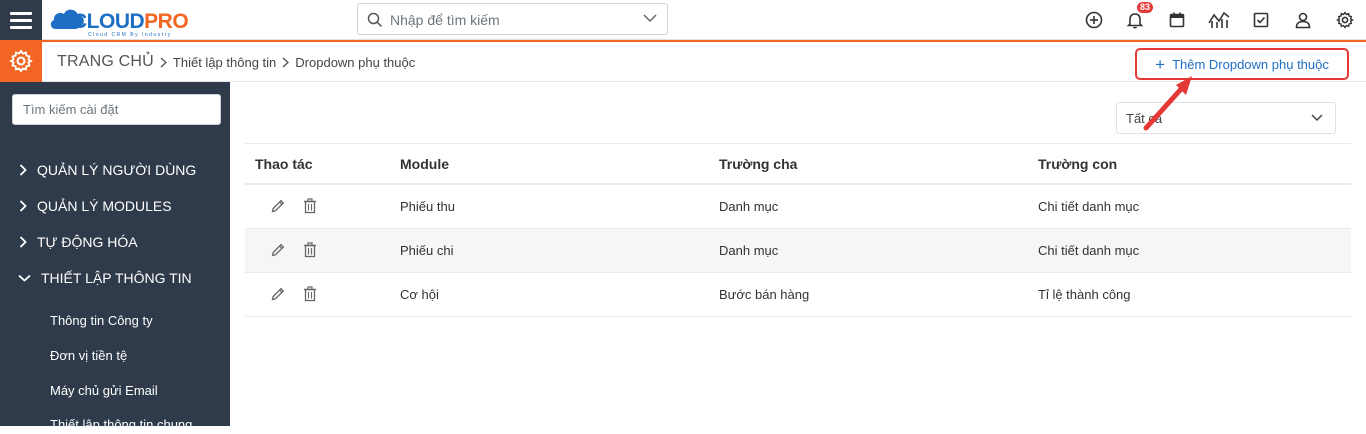 This screenshot has height=434, width=1366. What do you see at coordinates (1094, 20) in the screenshot?
I see `add-circle-icon` at bounding box center [1094, 20].